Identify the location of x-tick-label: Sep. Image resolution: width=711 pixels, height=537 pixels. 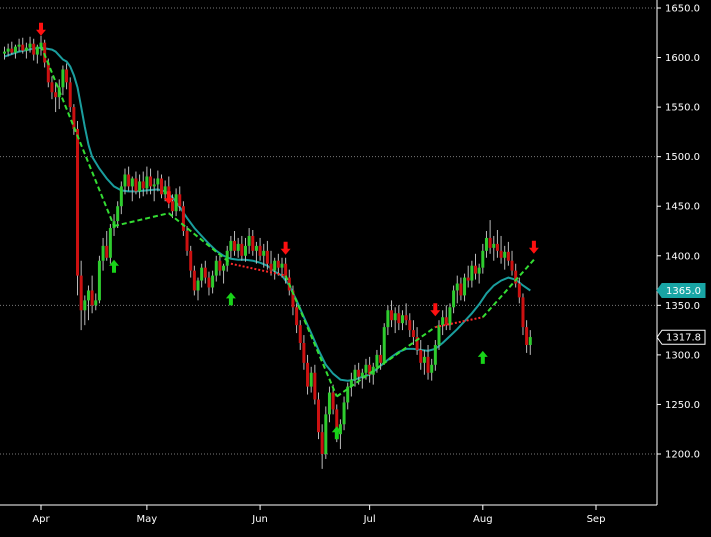
(596, 519).